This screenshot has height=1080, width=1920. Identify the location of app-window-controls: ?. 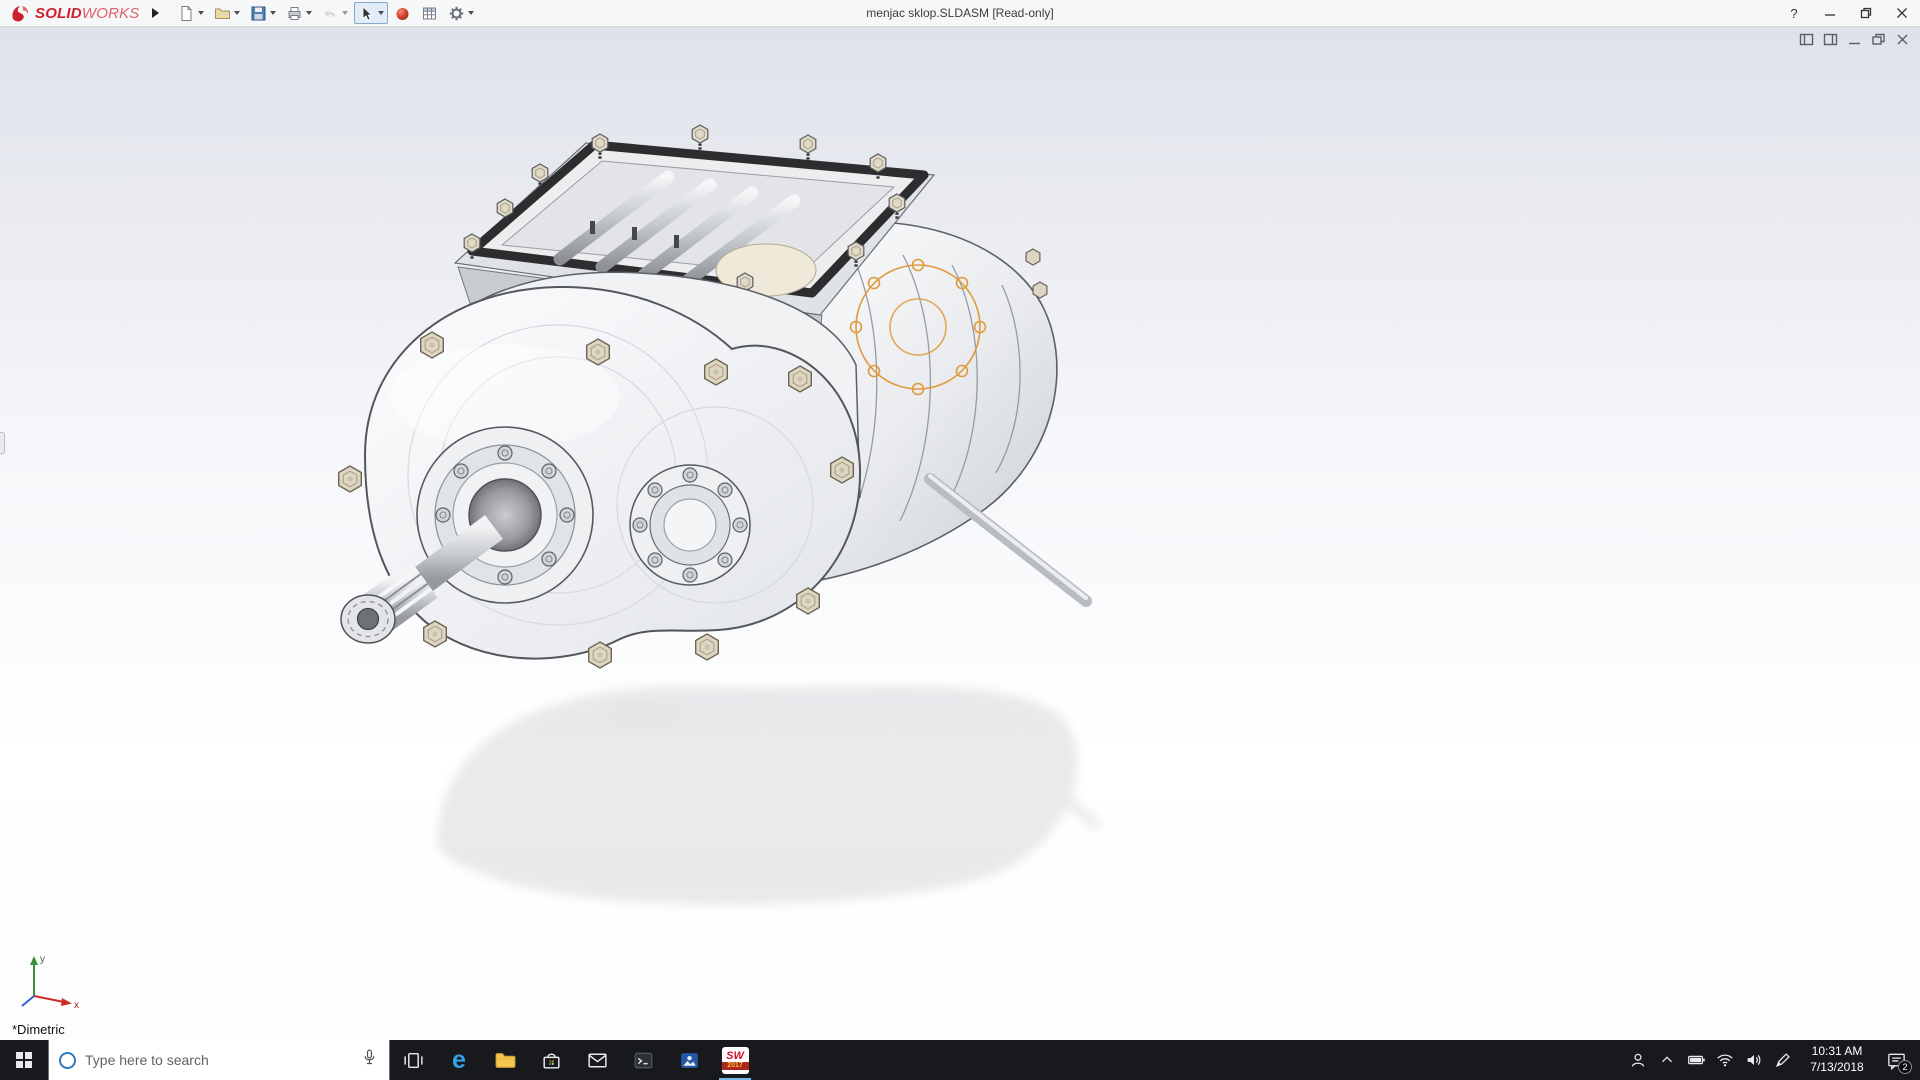
(1848, 13).